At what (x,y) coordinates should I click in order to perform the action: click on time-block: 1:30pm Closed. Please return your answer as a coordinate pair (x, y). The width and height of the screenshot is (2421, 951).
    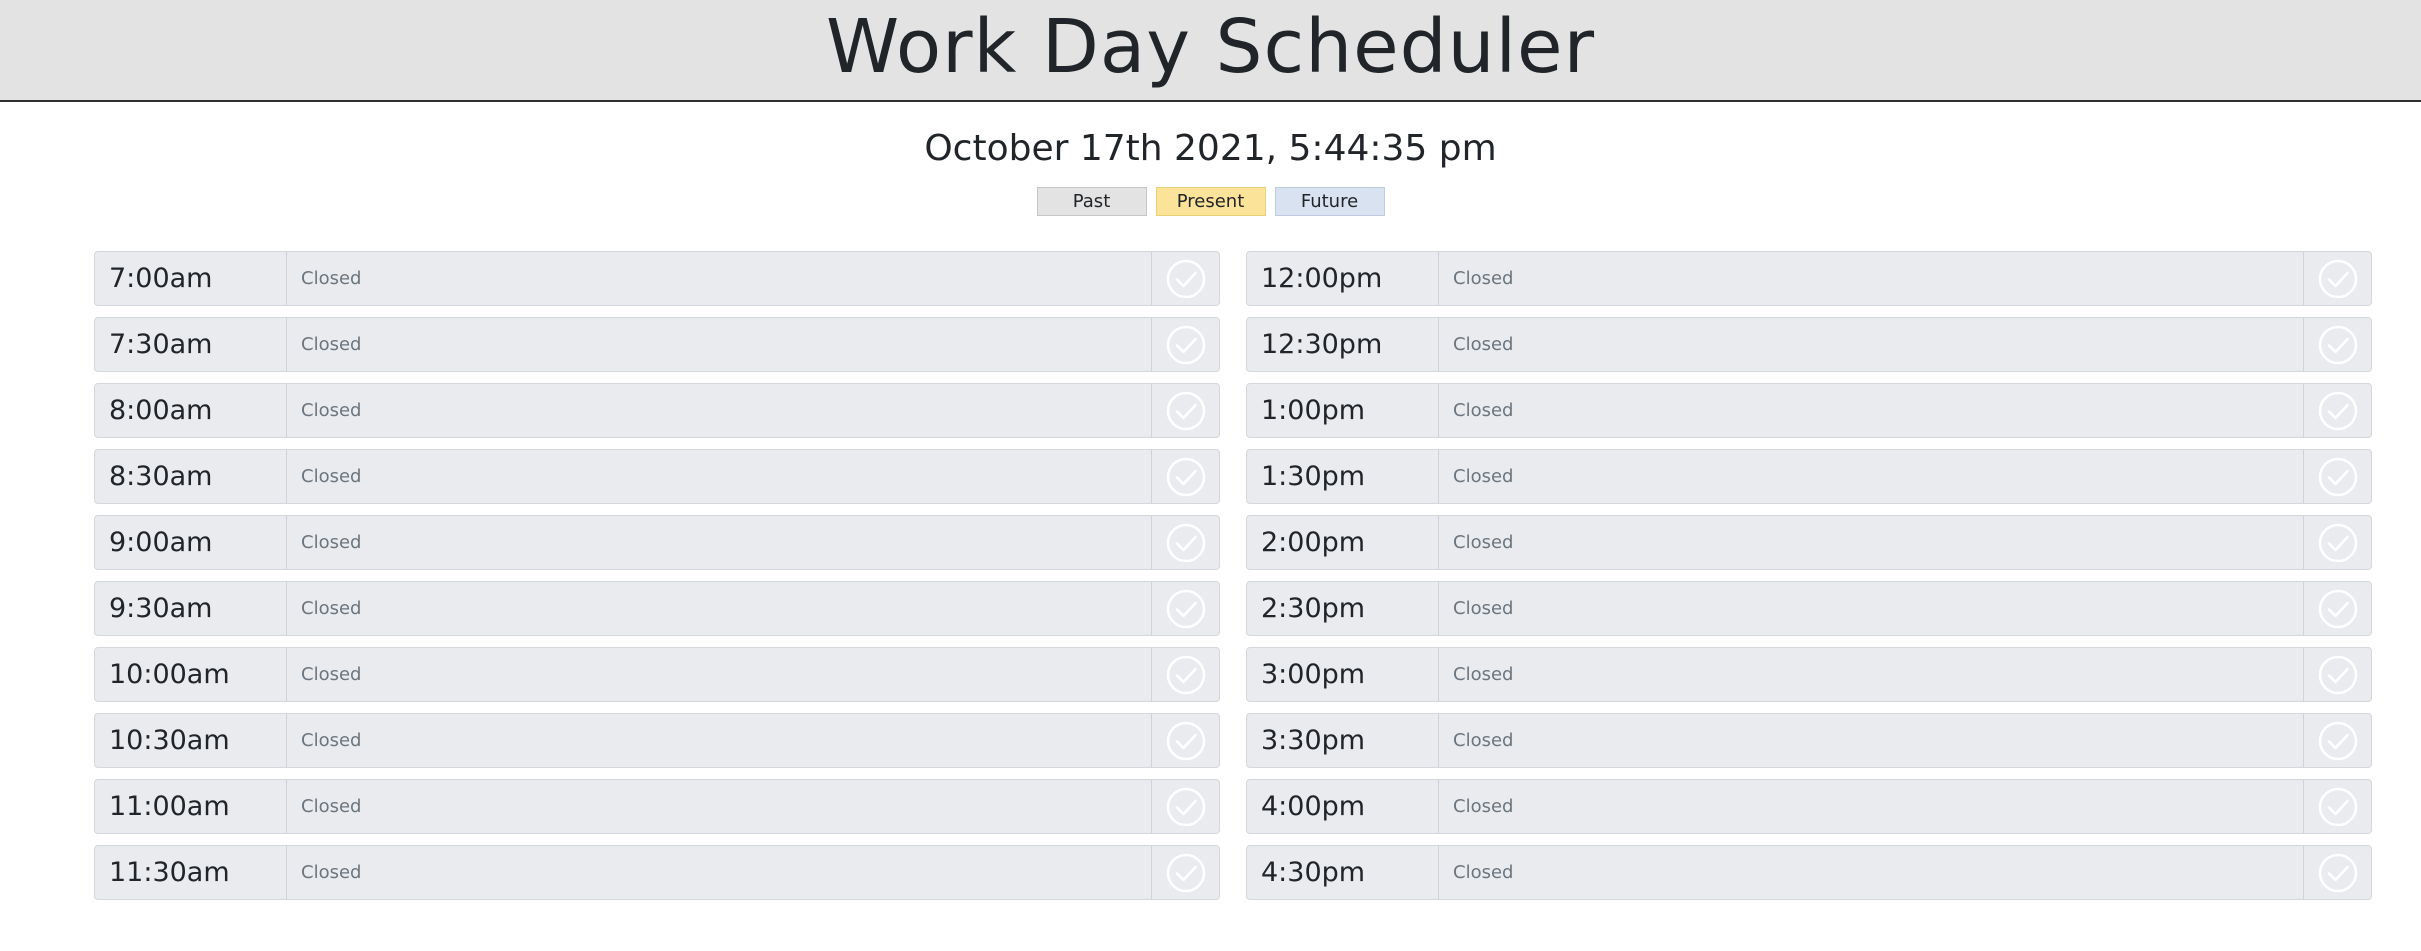
    Looking at the image, I should click on (1809, 476).